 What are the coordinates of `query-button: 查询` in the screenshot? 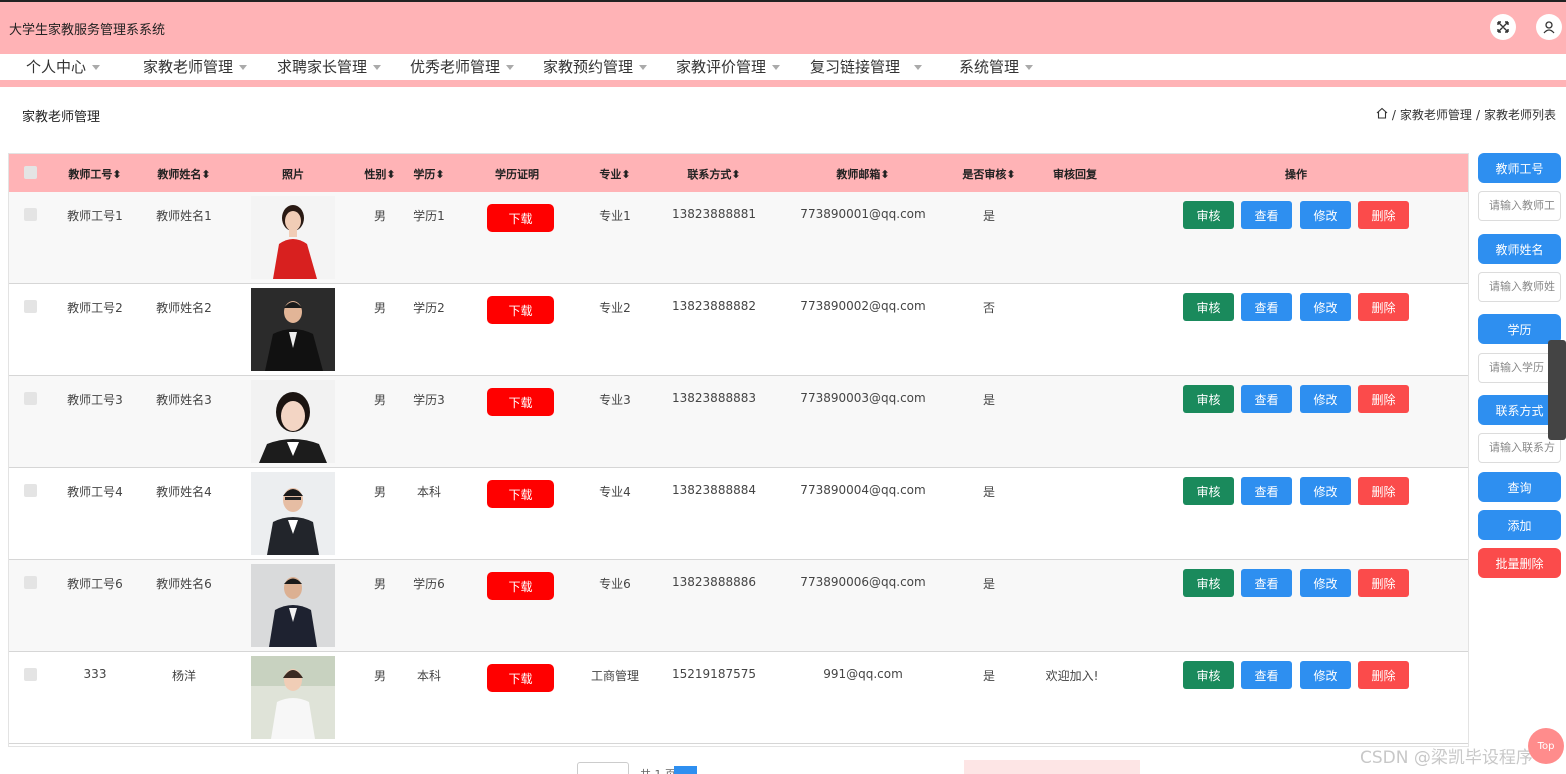 It's located at (1519, 487).